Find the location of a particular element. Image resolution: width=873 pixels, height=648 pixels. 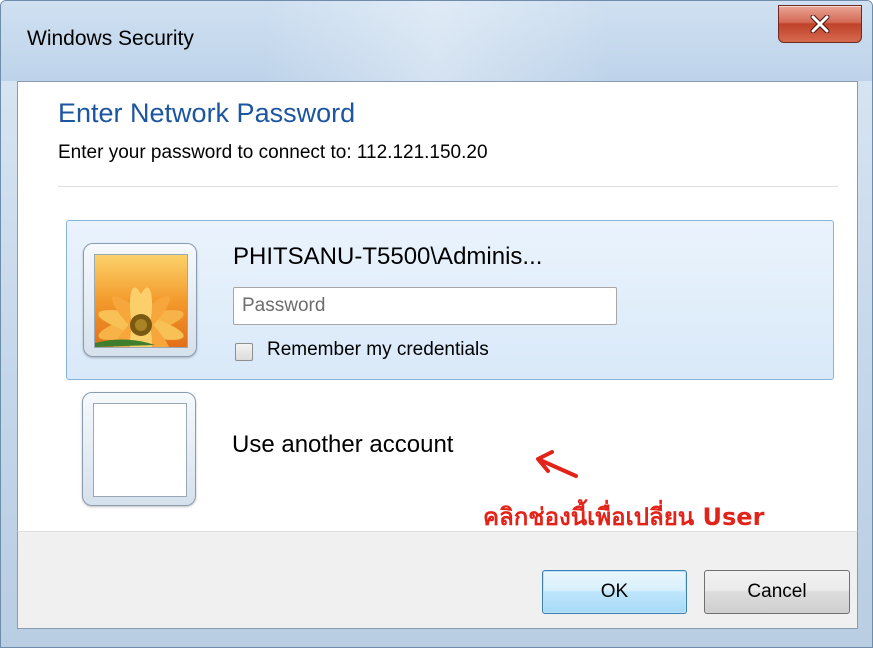

dialog-footer: OK Cancel is located at coordinates (437, 580).